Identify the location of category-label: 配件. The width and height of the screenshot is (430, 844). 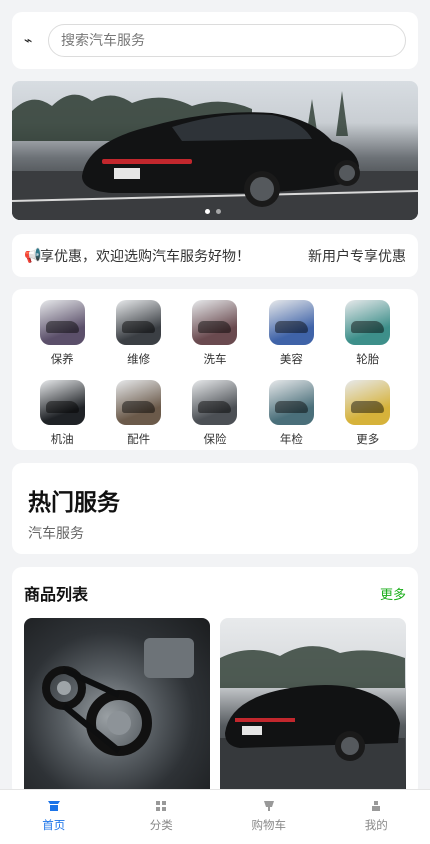
(139, 438).